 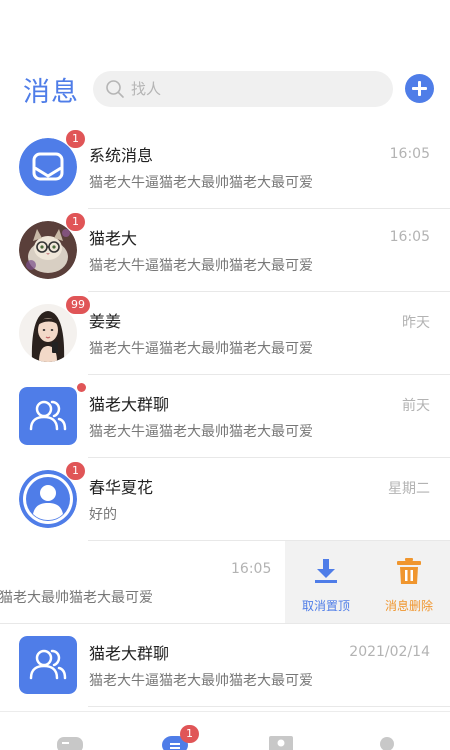 What do you see at coordinates (78, 305) in the screenshot?
I see `unread-badge: 99` at bounding box center [78, 305].